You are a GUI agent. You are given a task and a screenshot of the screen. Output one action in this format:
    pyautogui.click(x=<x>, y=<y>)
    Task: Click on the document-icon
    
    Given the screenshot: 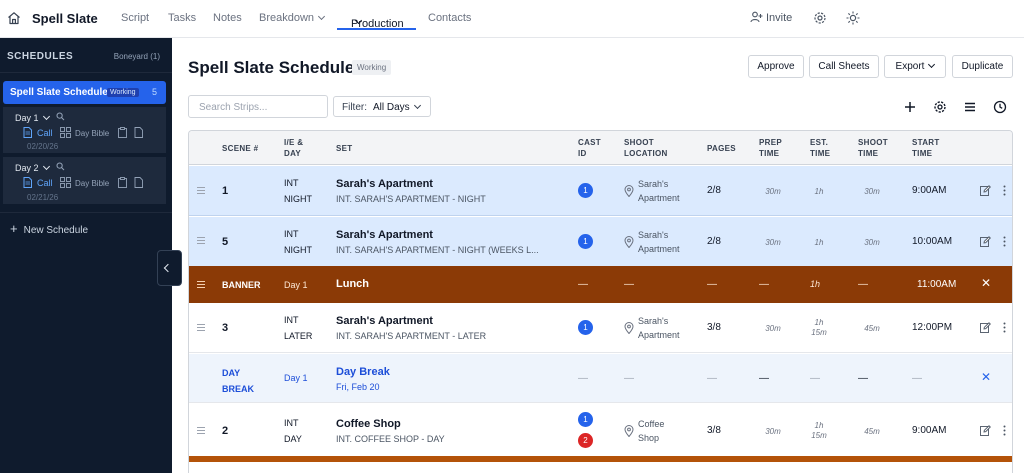 What is the action you would take?
    pyautogui.click(x=27, y=182)
    